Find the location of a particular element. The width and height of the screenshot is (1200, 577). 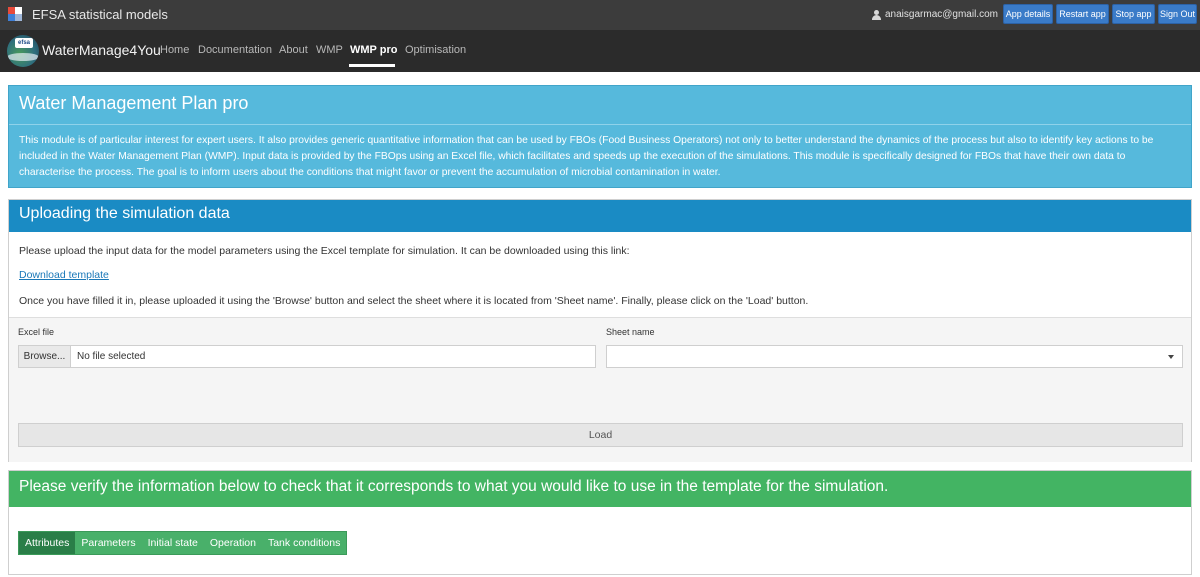

nav-wmp: WMP is located at coordinates (329, 50).